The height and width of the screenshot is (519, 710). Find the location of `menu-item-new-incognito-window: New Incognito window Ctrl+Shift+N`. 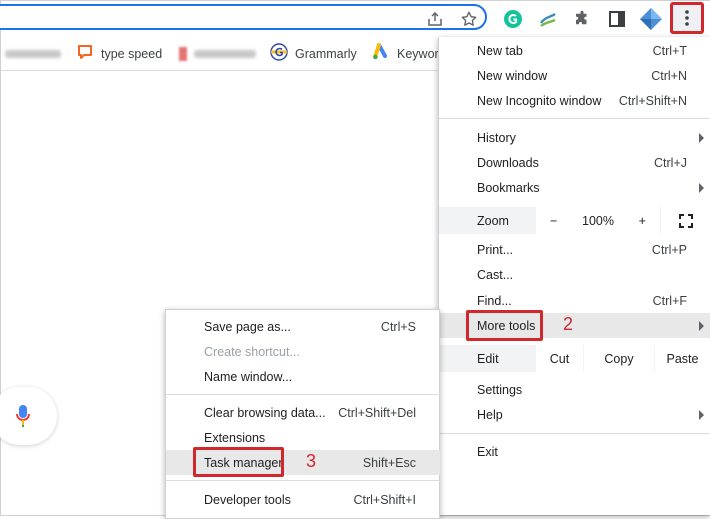

menu-item-new-incognito-window: New Incognito window Ctrl+Shift+N is located at coordinates (574, 100).